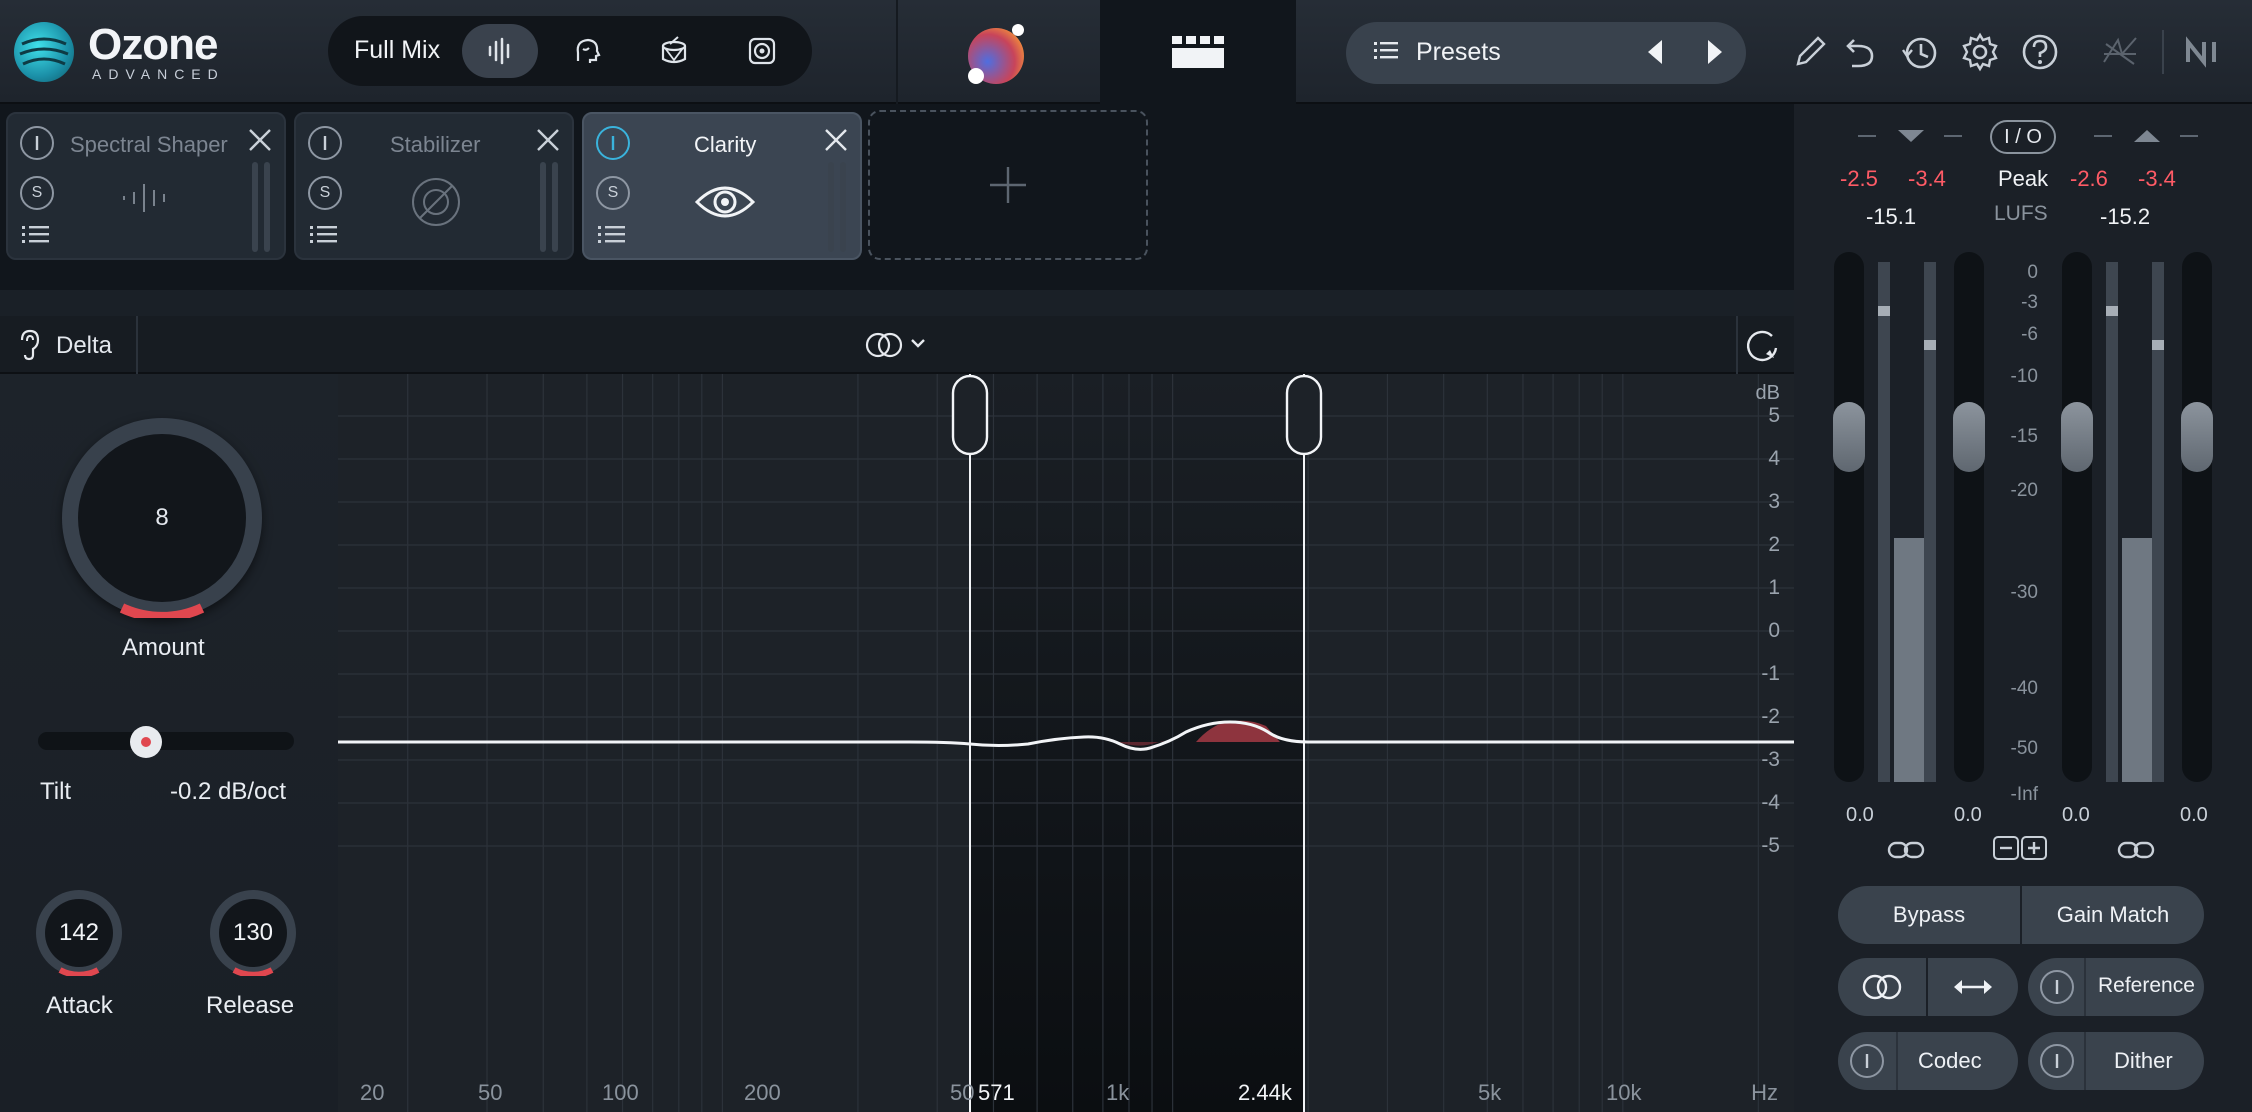 Image resolution: width=2252 pixels, height=1112 pixels. Describe the element at coordinates (1969, 517) in the screenshot. I see `input-trim-fader-track` at that location.